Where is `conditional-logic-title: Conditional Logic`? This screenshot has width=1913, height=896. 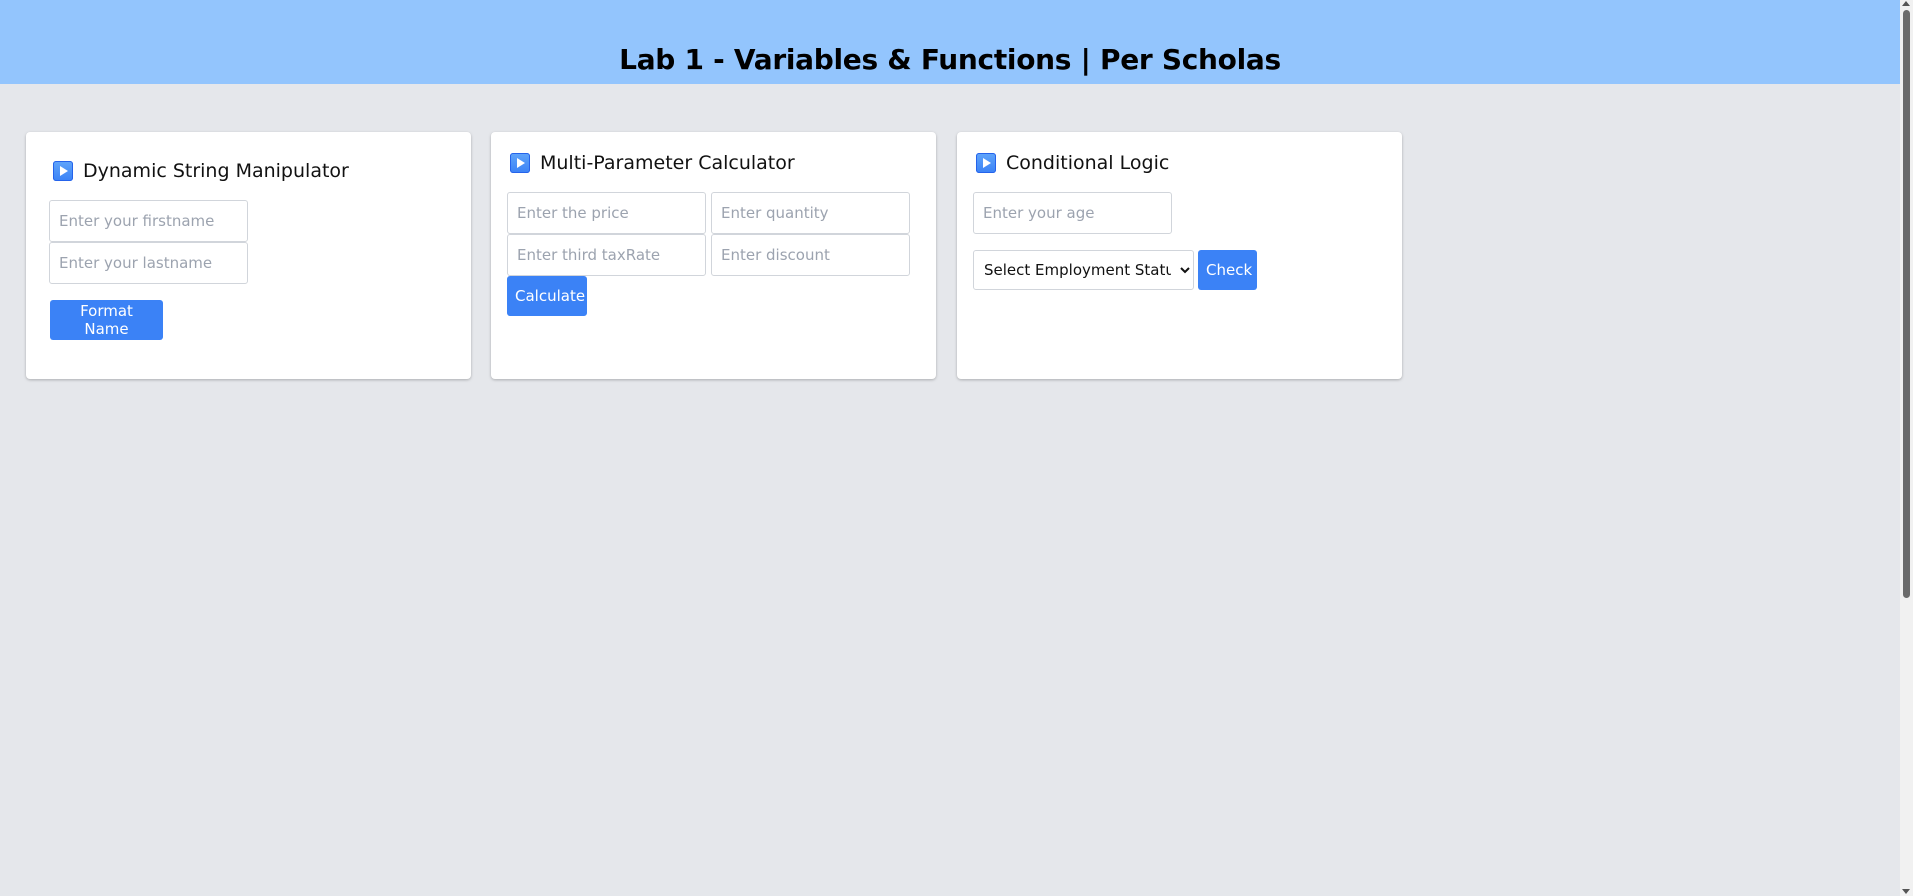 conditional-logic-title: Conditional Logic is located at coordinates (1072, 163).